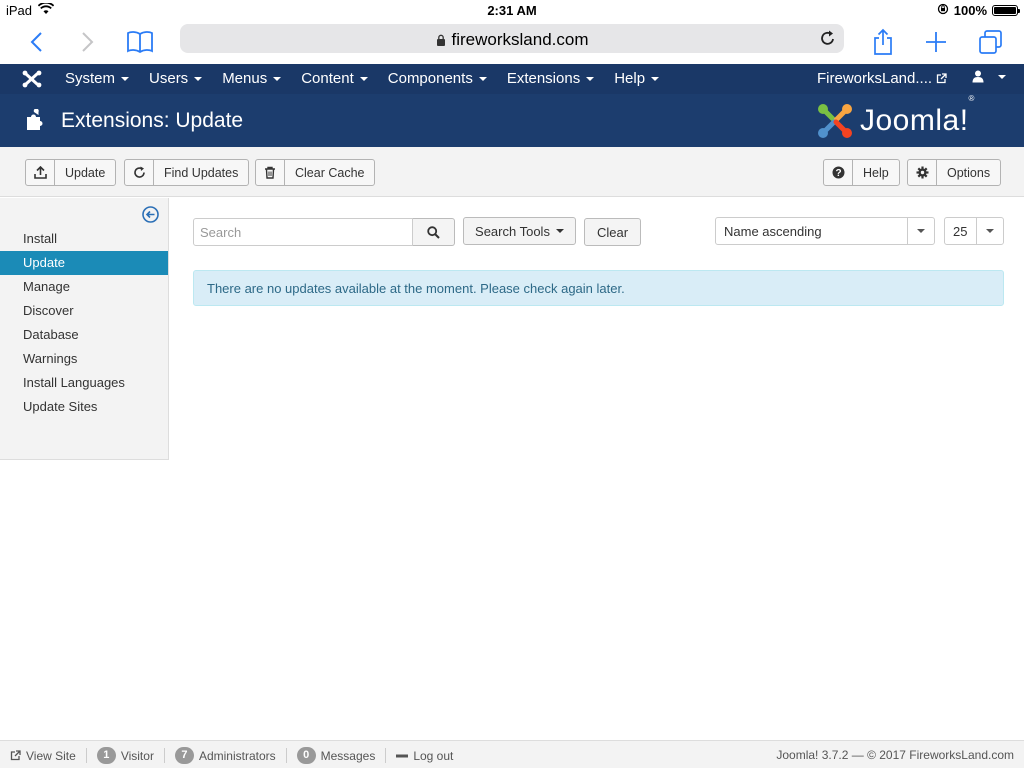 Image resolution: width=1024 pixels, height=768 pixels. I want to click on forward-button, so click(88, 42).